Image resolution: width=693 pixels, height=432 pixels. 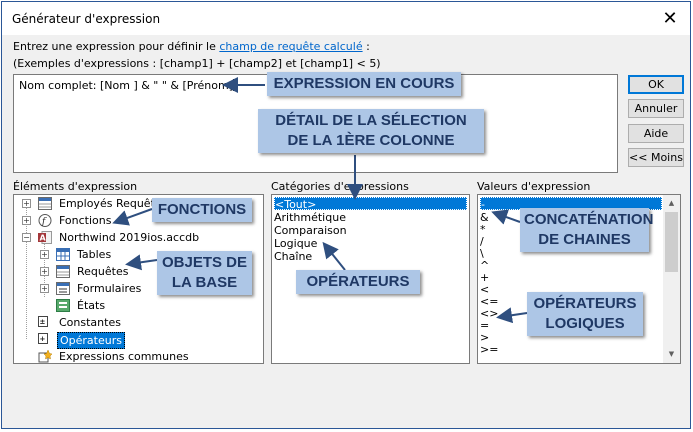 I want to click on callout-fonctions: FONCTIONS, so click(x=202, y=210).